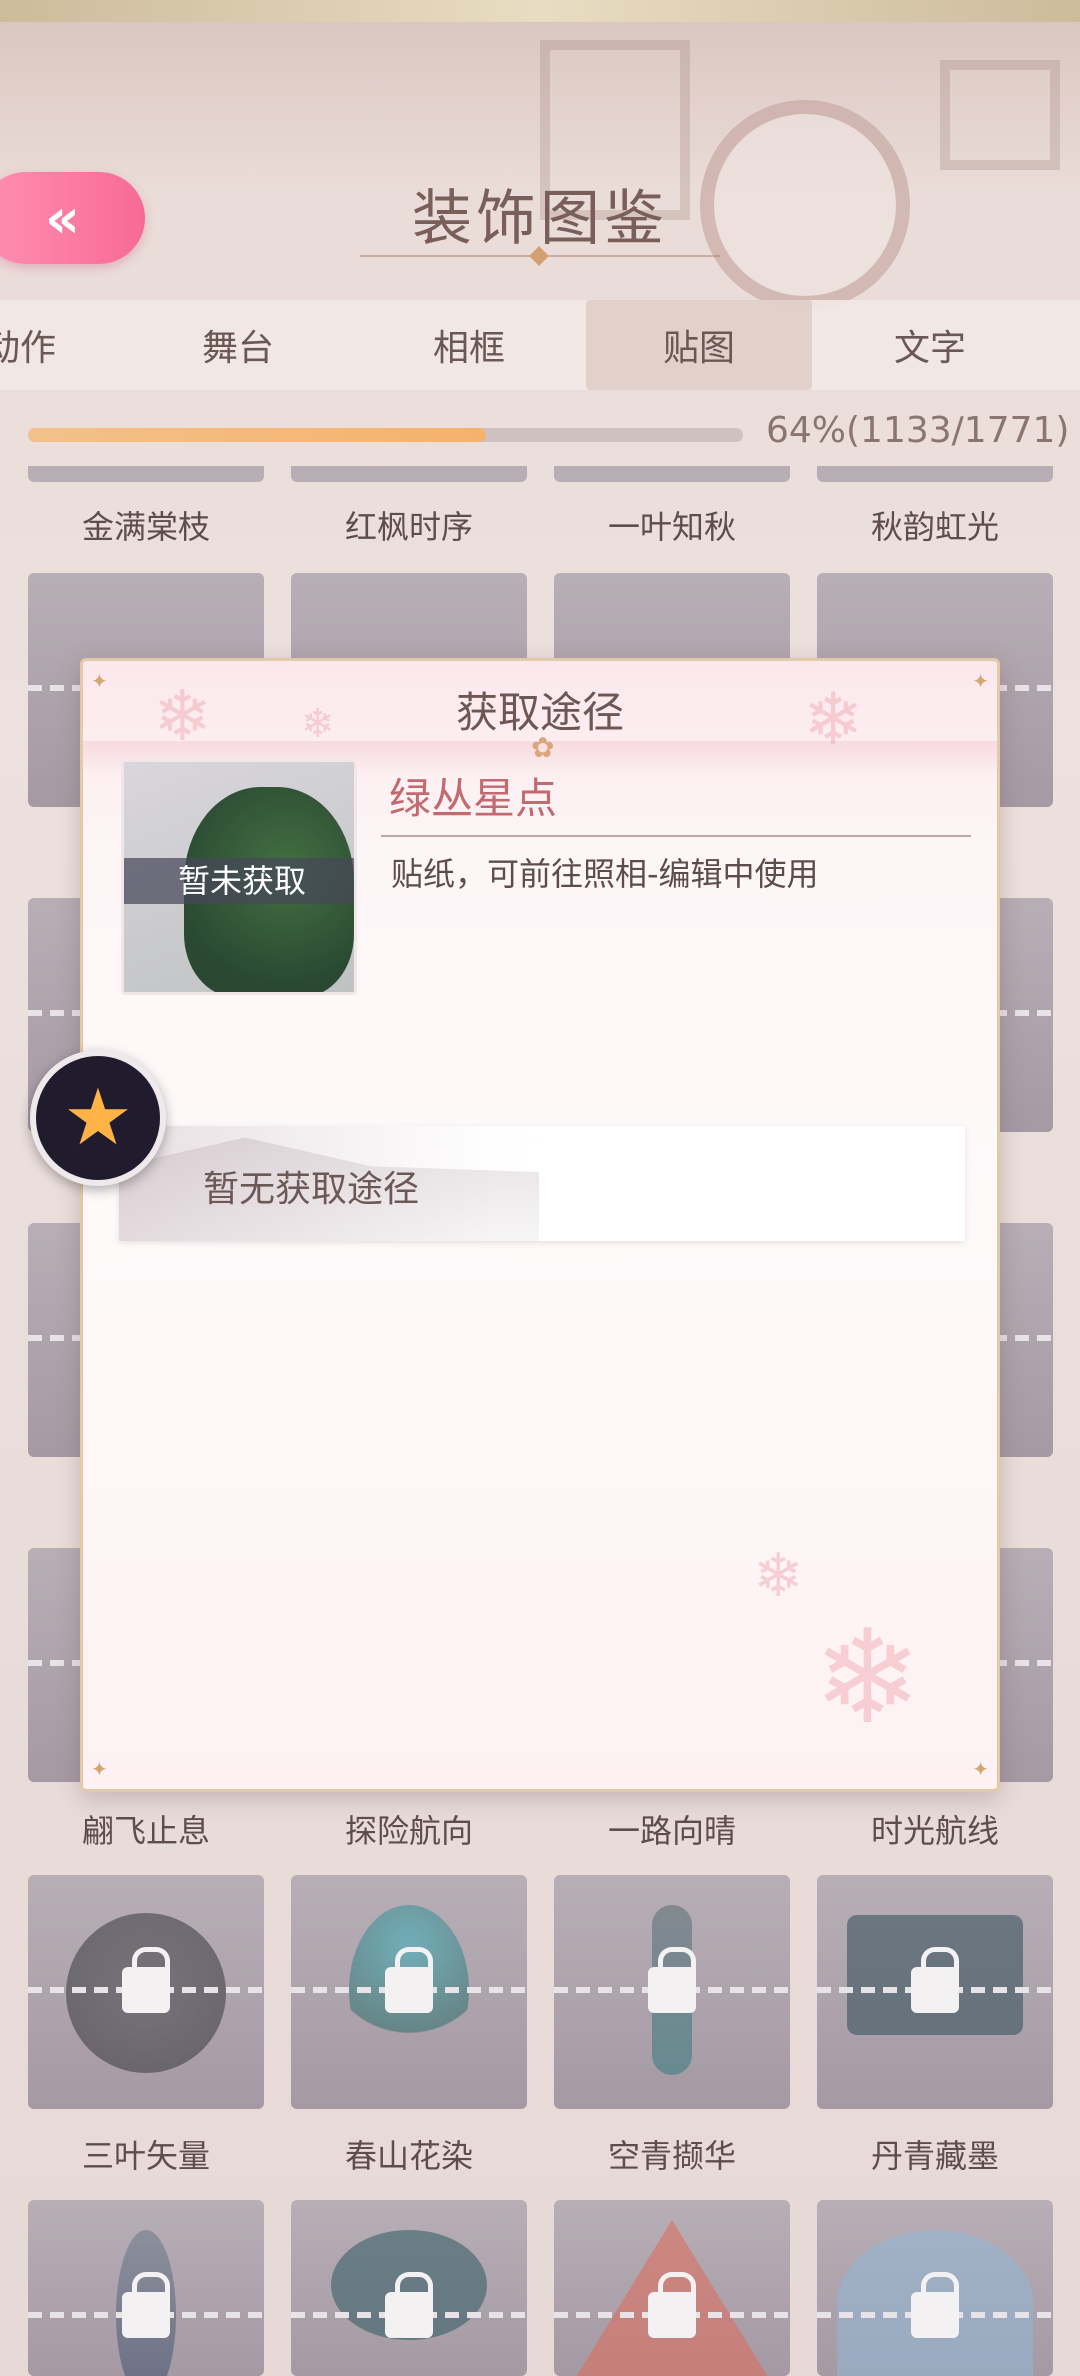 The width and height of the screenshot is (1080, 2376). I want to click on star-app-icon: ★, so click(98, 1118).